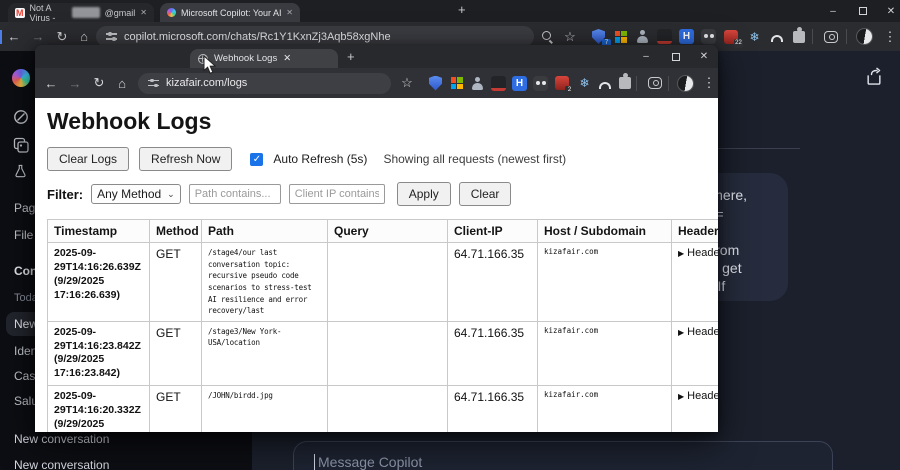 The height and width of the screenshot is (470, 900). I want to click on sidebar-item-new-conversation-1: New conversation, so click(61, 439).